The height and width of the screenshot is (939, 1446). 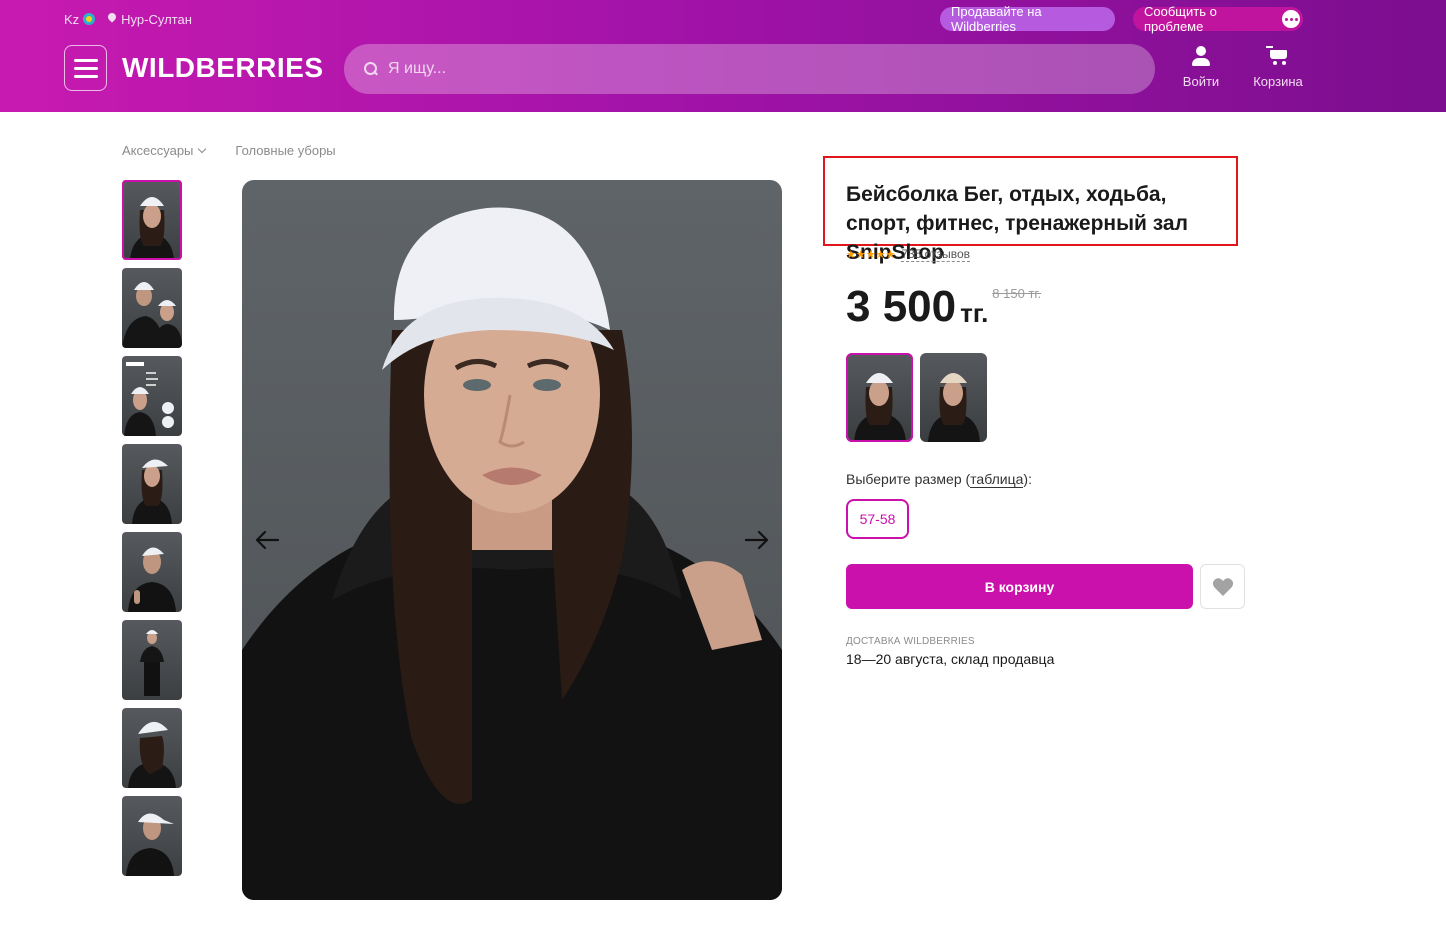 What do you see at coordinates (916, 397) in the screenshot?
I see `color-variants` at bounding box center [916, 397].